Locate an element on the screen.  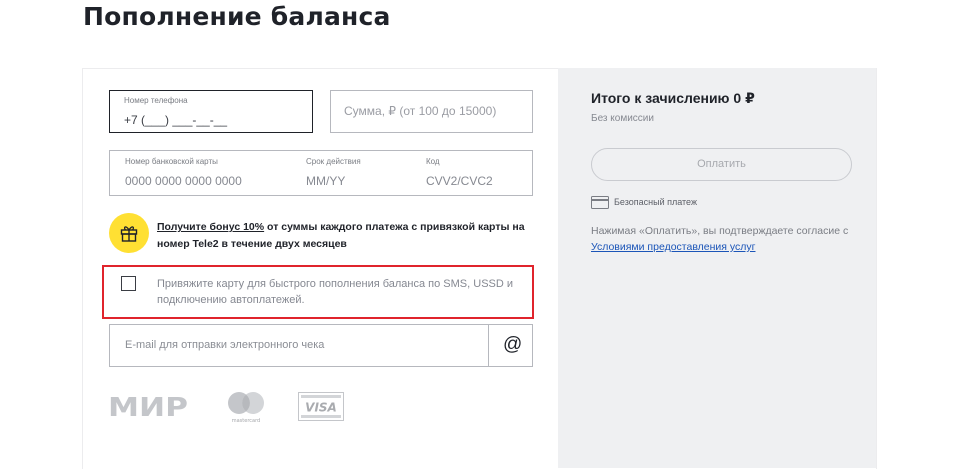
secure-payment-label: Безопасный платеж is located at coordinates (655, 202).